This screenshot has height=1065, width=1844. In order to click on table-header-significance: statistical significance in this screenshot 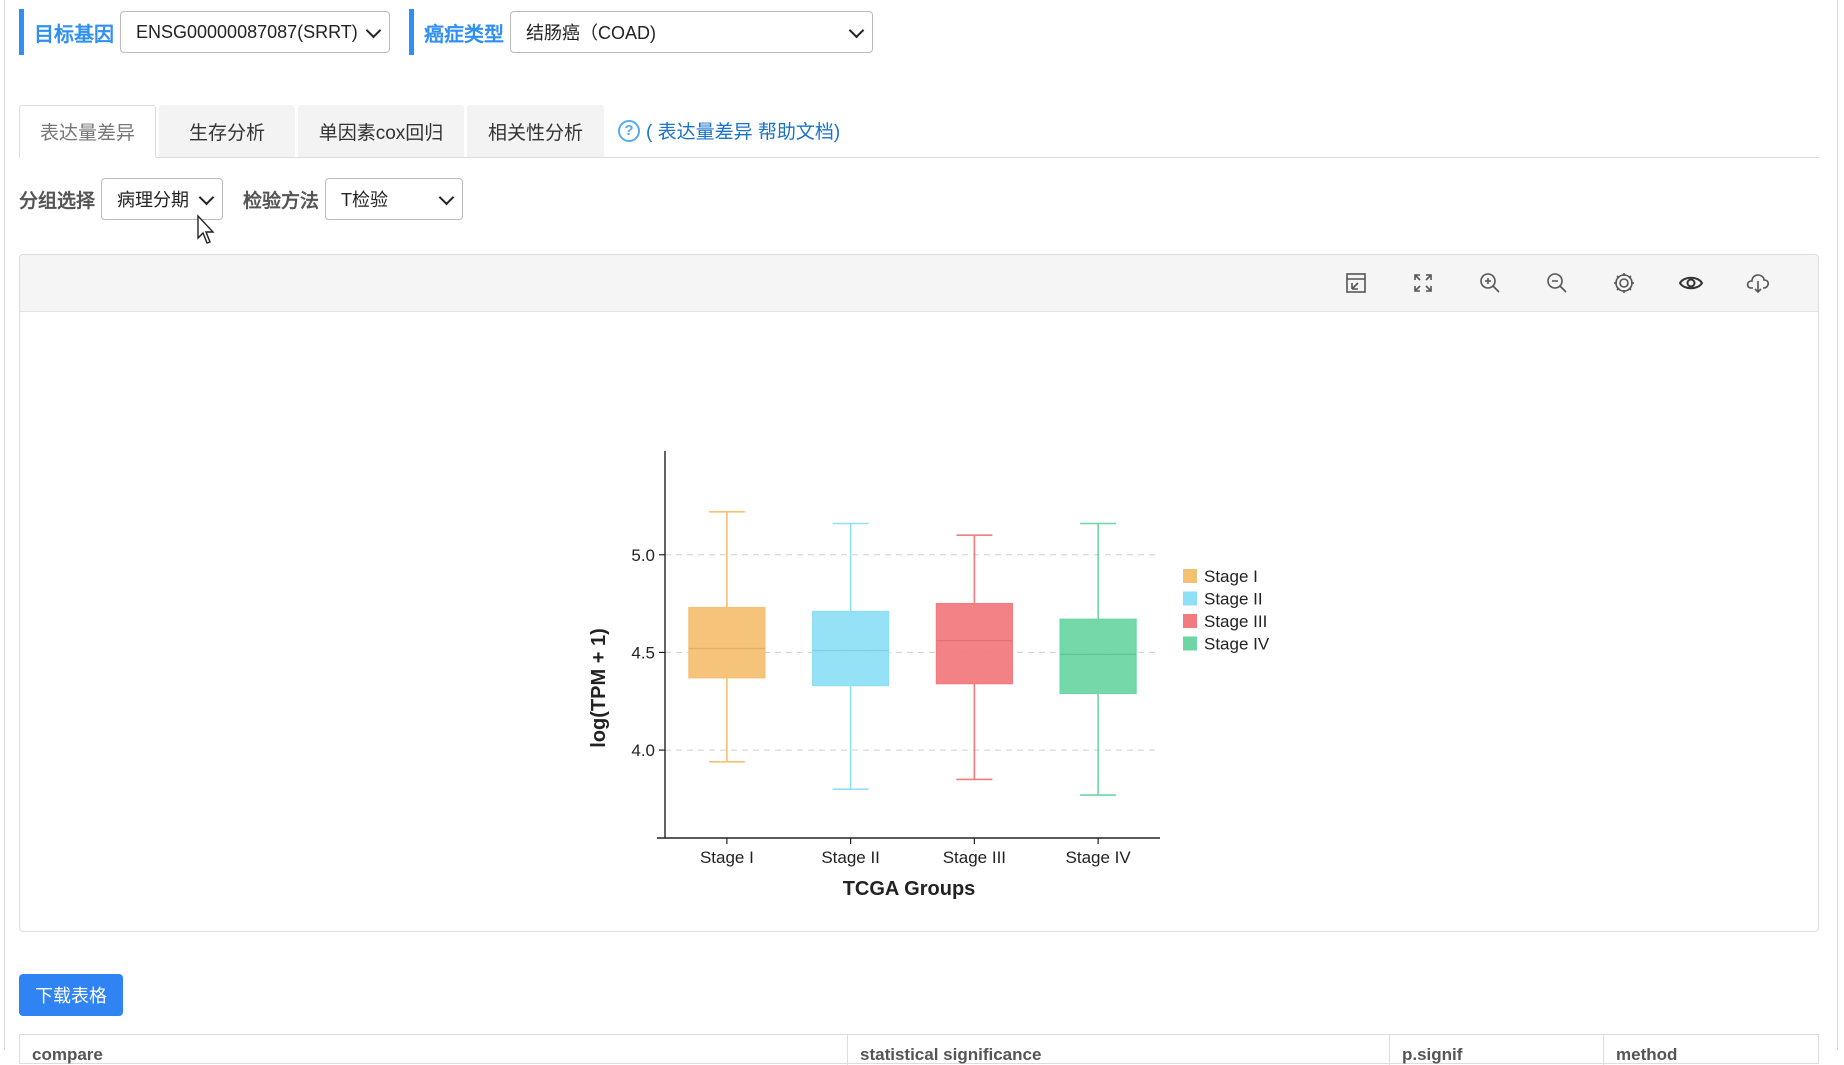, I will do `click(950, 1055)`.